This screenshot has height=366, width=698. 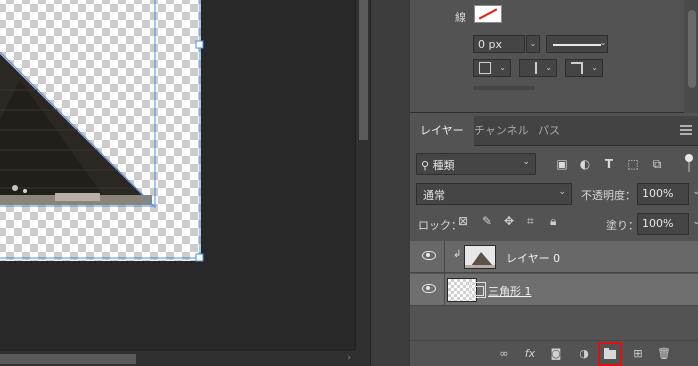 What do you see at coordinates (608, 195) in the screenshot?
I see `opacity-label: 不透明度：` at bounding box center [608, 195].